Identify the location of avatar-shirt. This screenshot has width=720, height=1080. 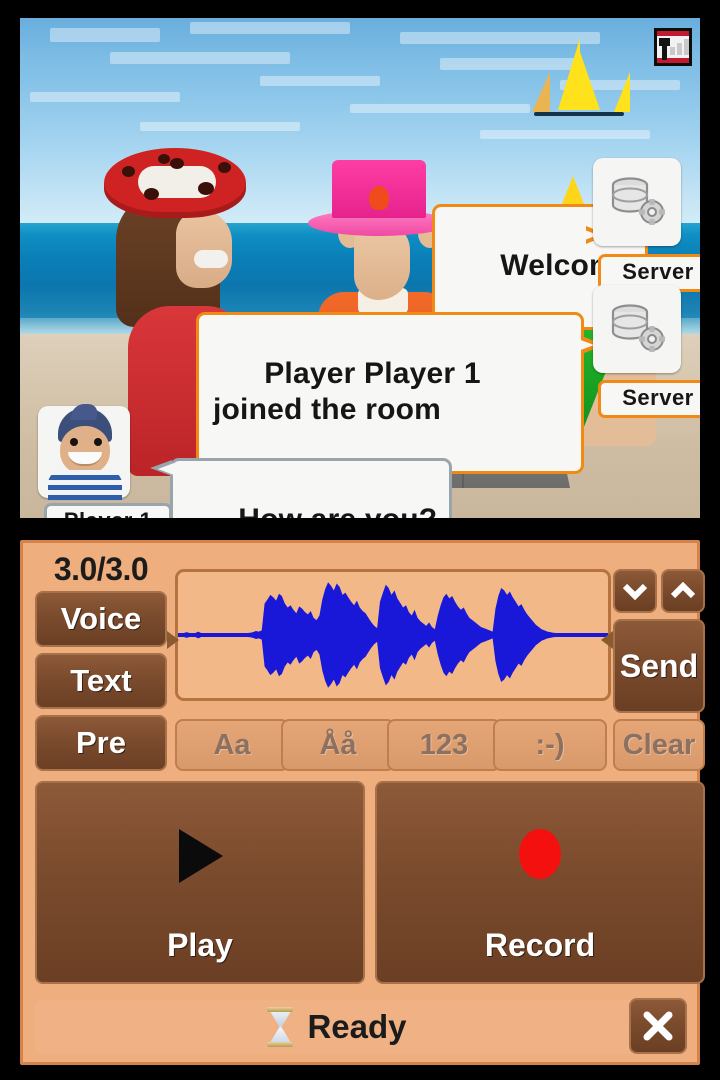
(85, 485).